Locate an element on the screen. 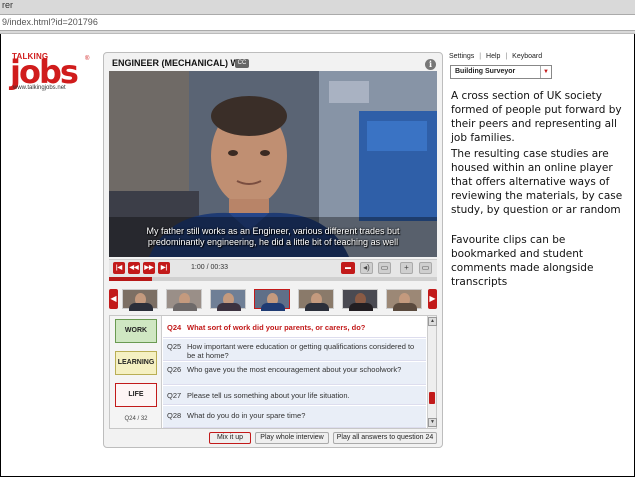 This screenshot has width=635, height=477. comment-icon: ▬ is located at coordinates (348, 268).